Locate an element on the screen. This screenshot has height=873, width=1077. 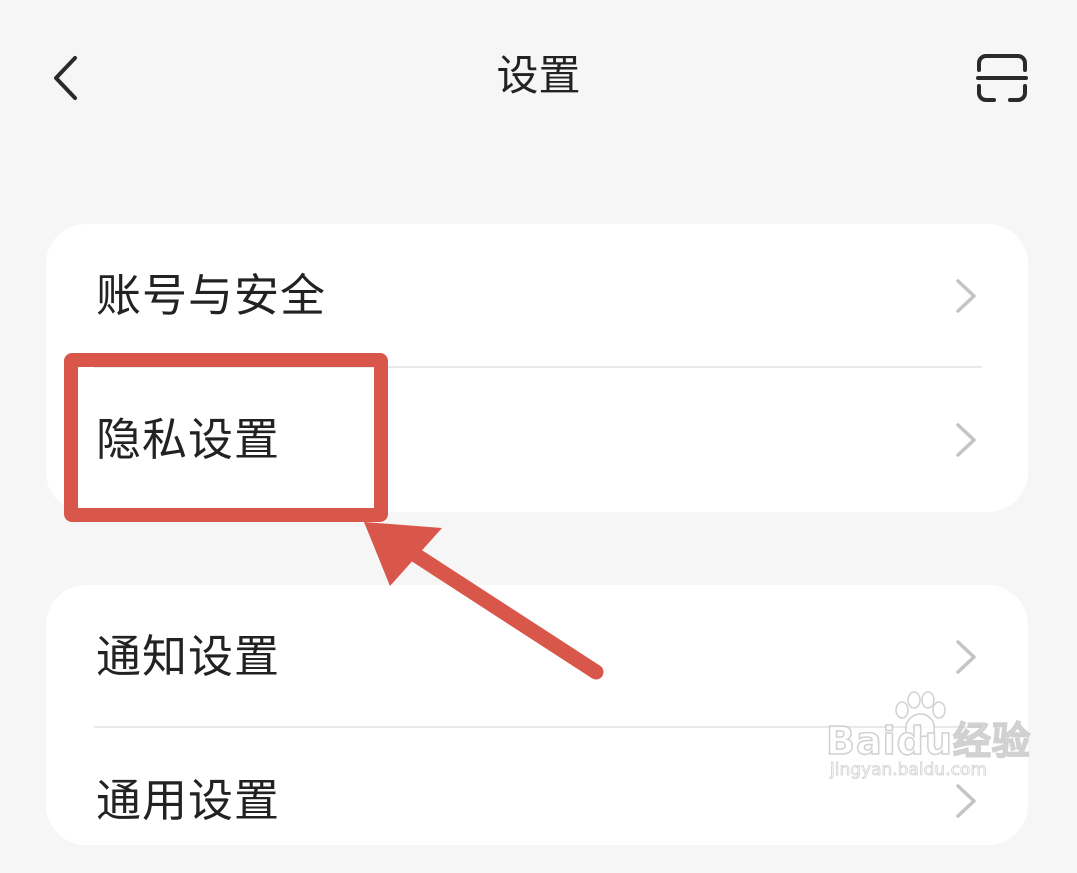
watermark-url: jingyan.baidu.com is located at coordinates (909, 770).